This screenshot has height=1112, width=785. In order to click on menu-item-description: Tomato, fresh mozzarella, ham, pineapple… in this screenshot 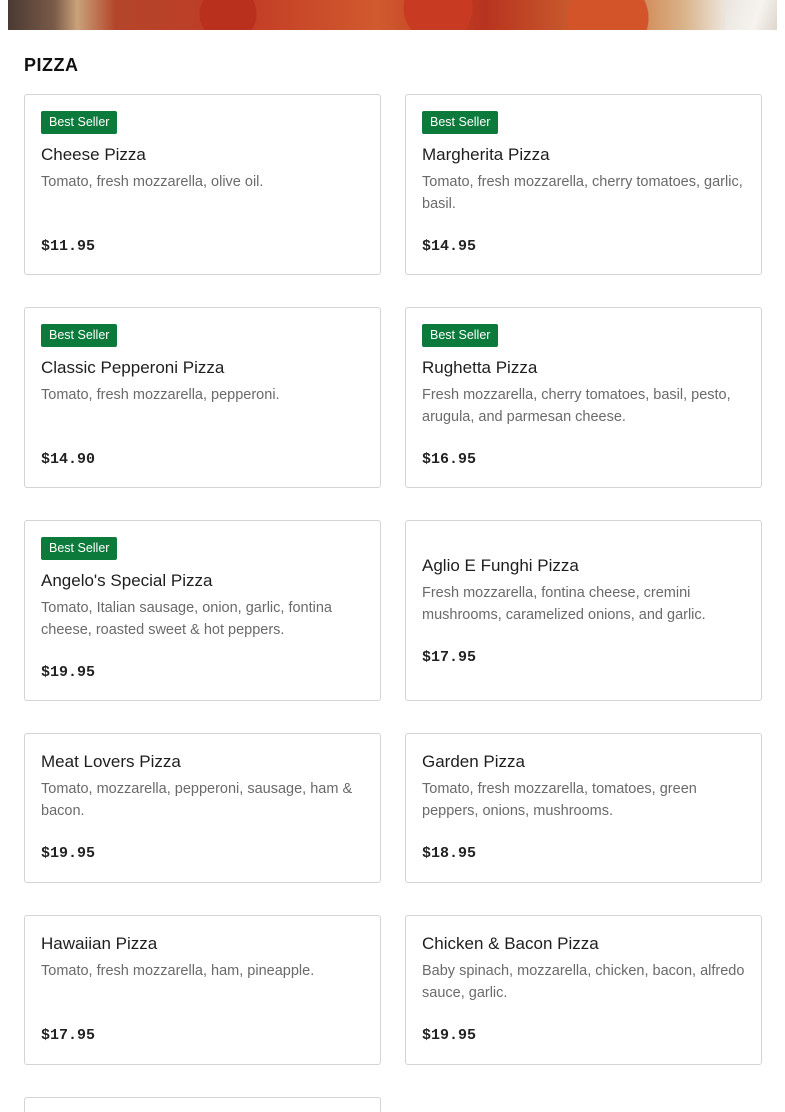, I will do `click(178, 971)`.